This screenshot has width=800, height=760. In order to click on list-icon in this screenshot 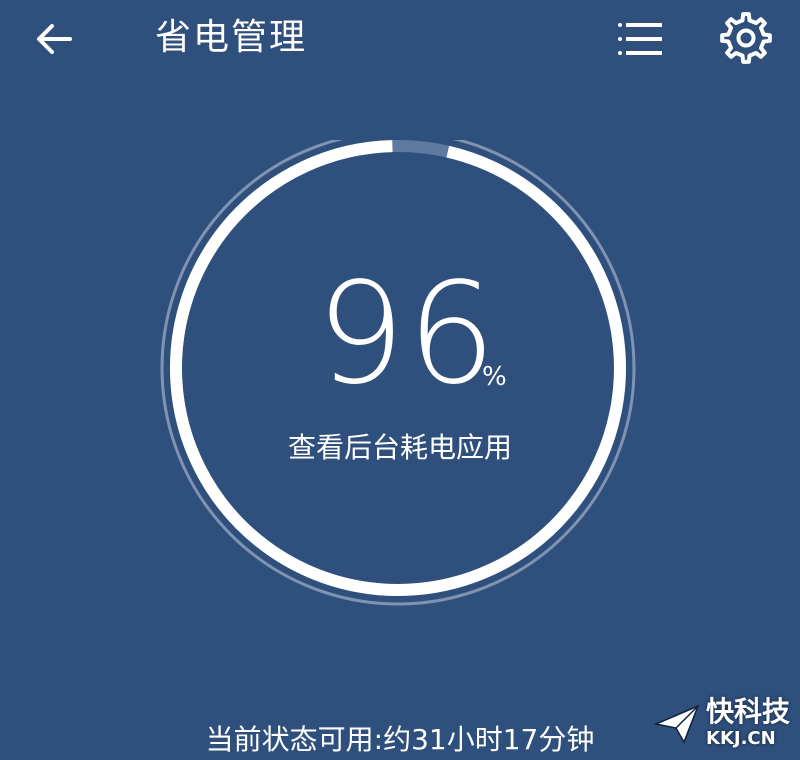, I will do `click(640, 39)`.